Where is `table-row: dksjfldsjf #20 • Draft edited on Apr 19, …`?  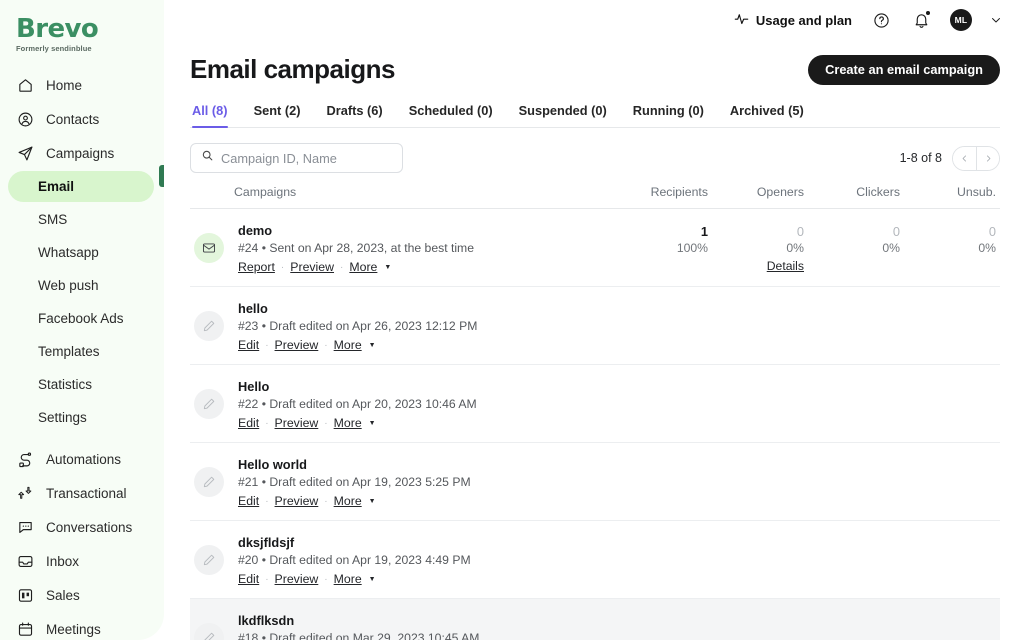 table-row: dksjfldsjf #20 • Draft edited on Apr 19, … is located at coordinates (595, 560).